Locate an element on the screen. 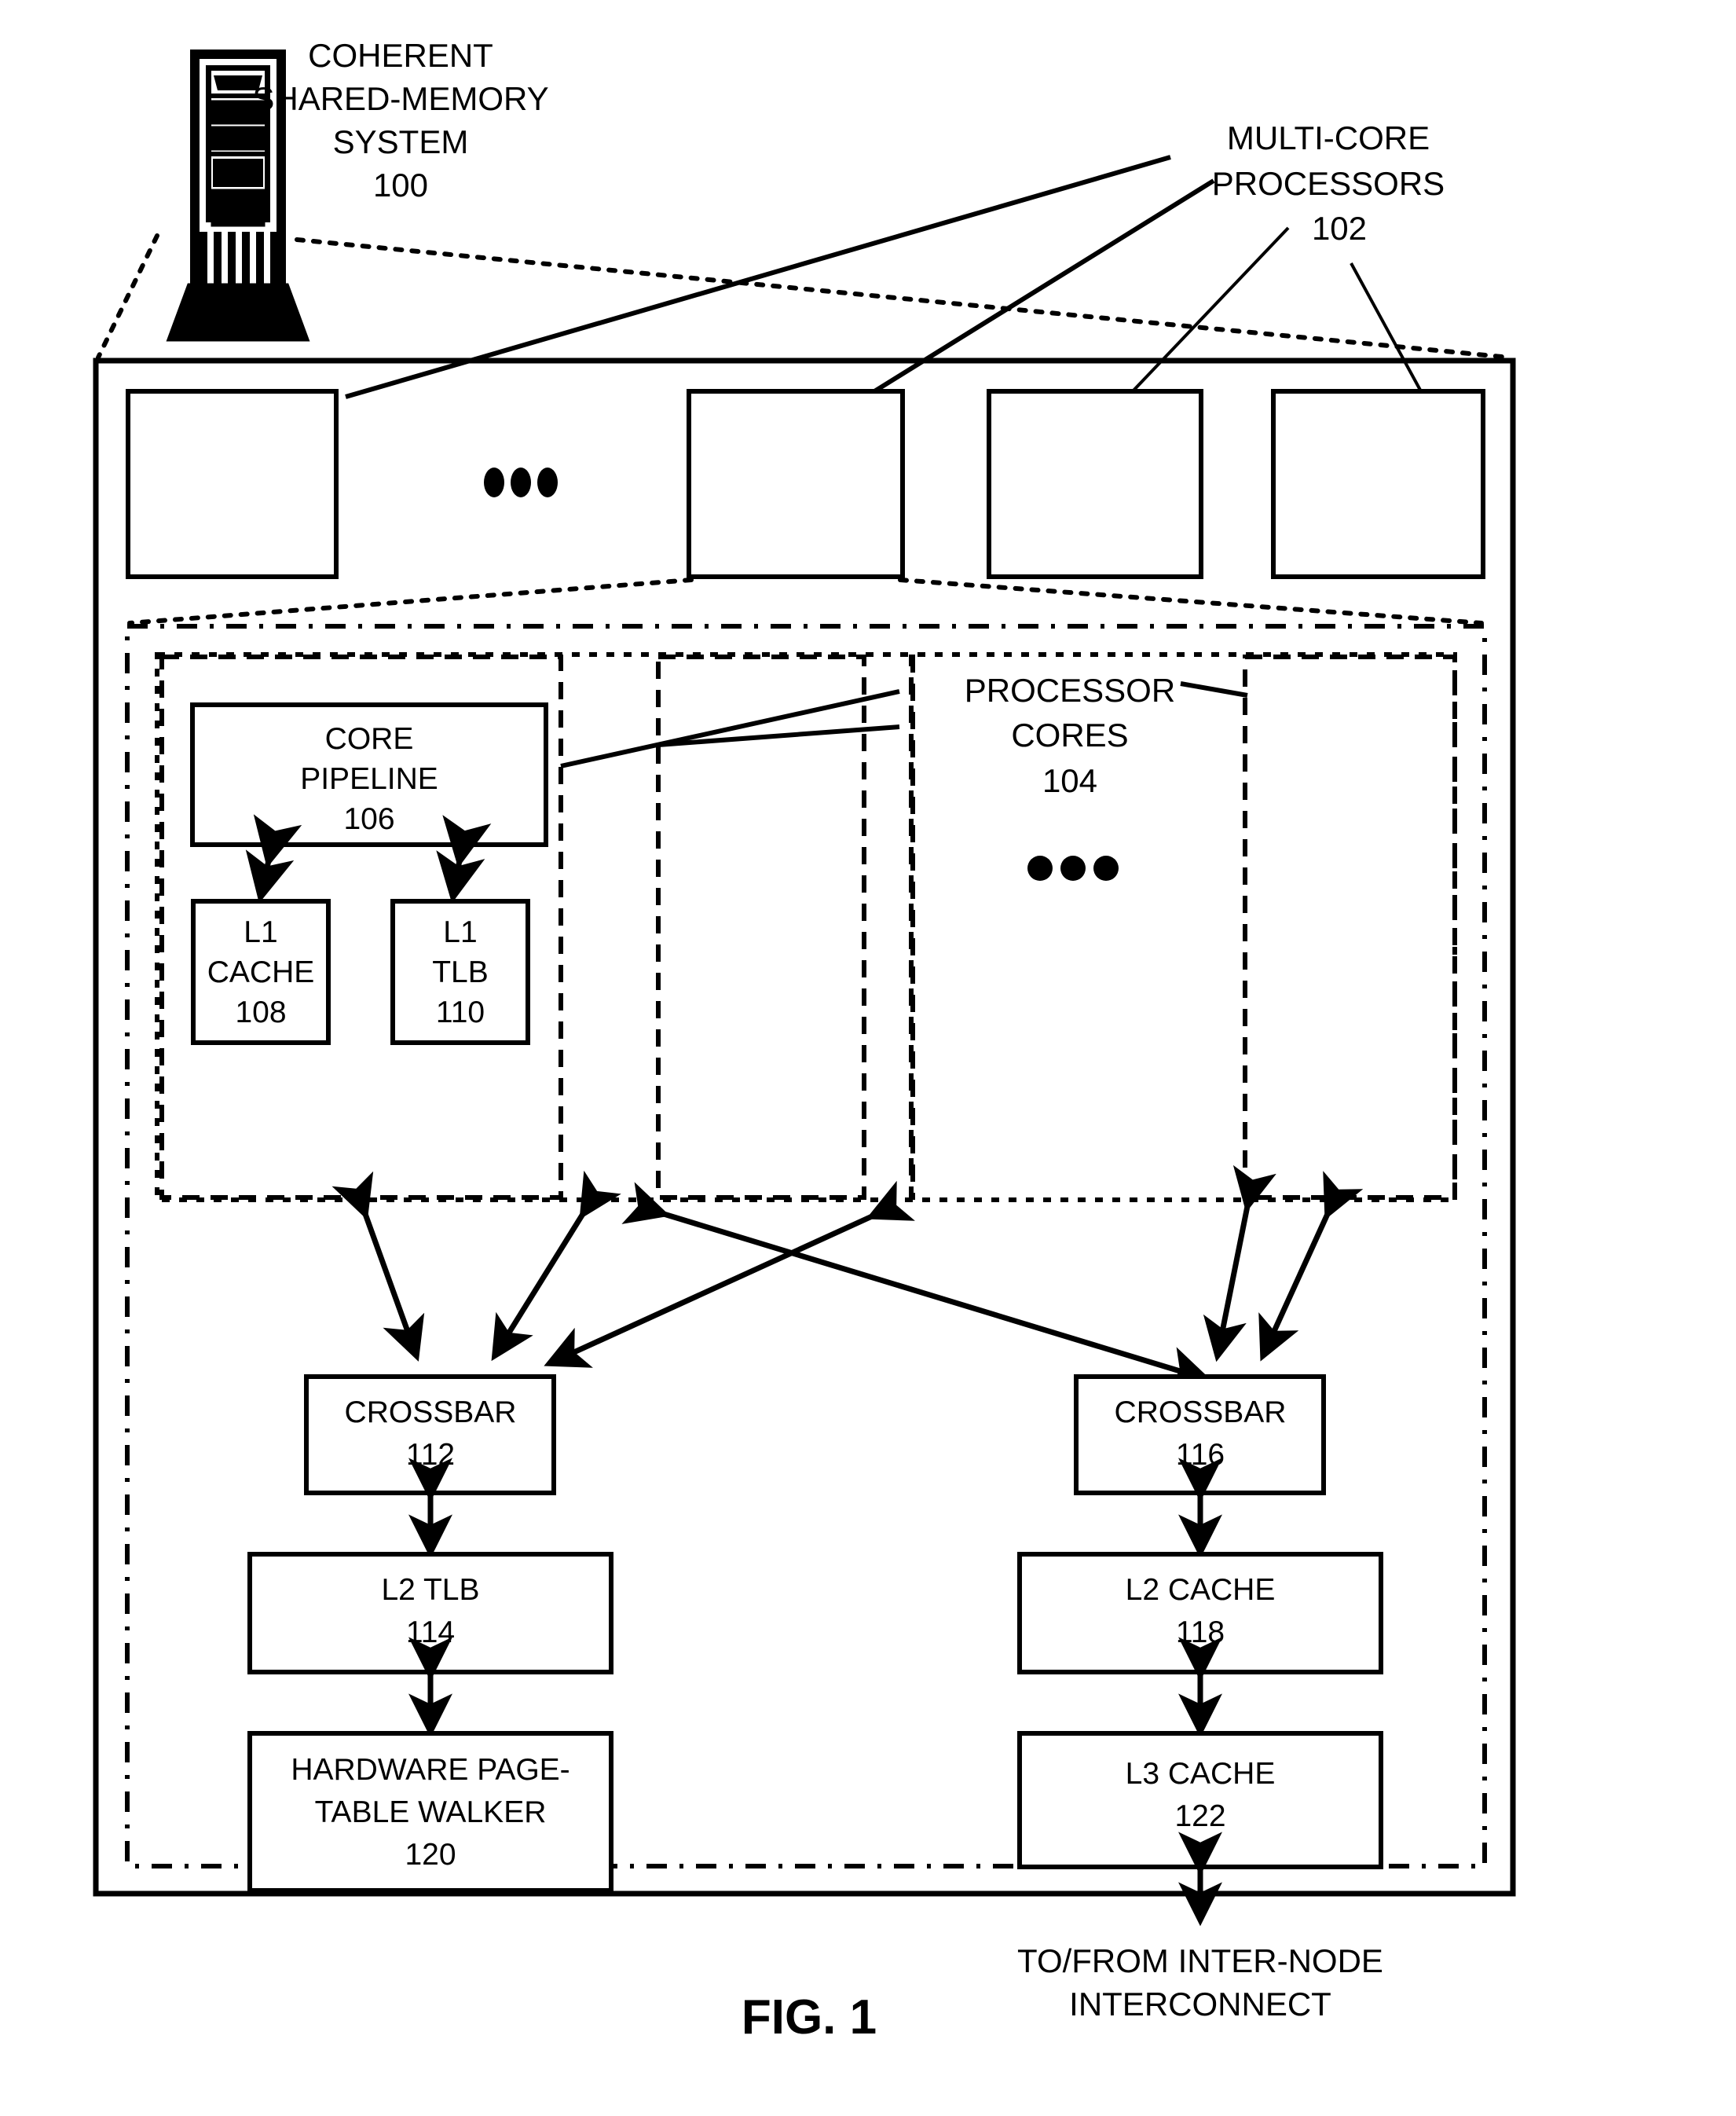 The width and height of the screenshot is (1736, 2116). cores-callout-ref: 104 is located at coordinates (1069, 781).